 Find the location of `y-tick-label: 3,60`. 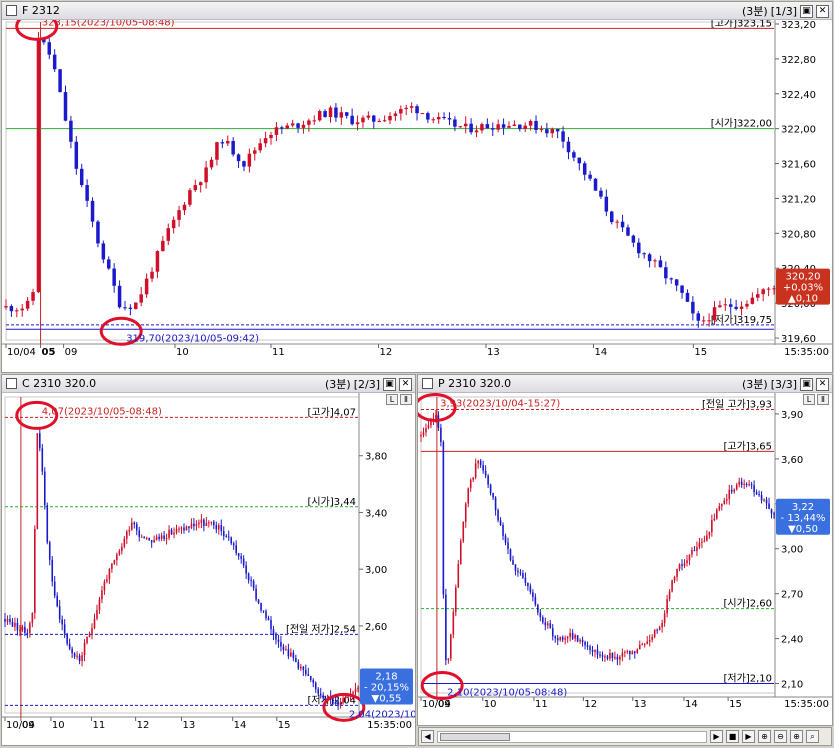

y-tick-label: 3,60 is located at coordinates (792, 460).